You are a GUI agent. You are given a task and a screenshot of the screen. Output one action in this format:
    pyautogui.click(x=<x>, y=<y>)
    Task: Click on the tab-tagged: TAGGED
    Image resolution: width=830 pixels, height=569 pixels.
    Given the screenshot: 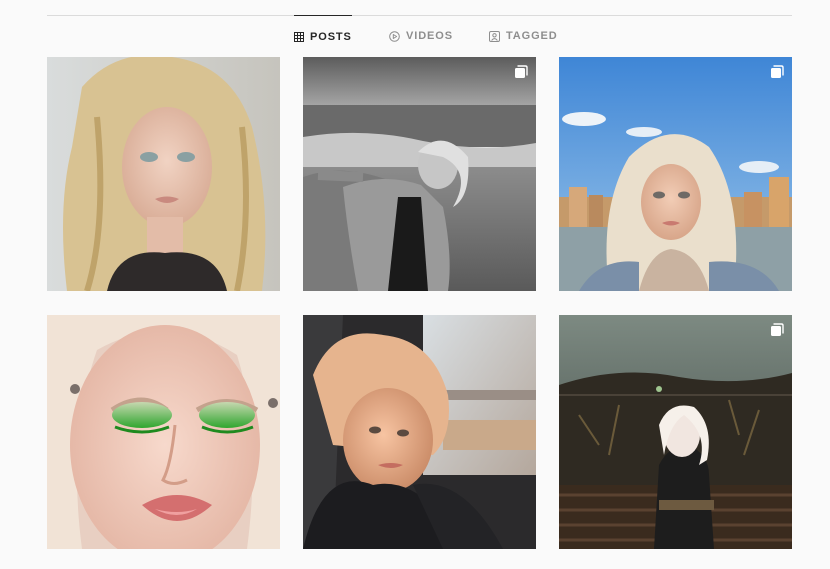 What is the action you would take?
    pyautogui.click(x=523, y=36)
    